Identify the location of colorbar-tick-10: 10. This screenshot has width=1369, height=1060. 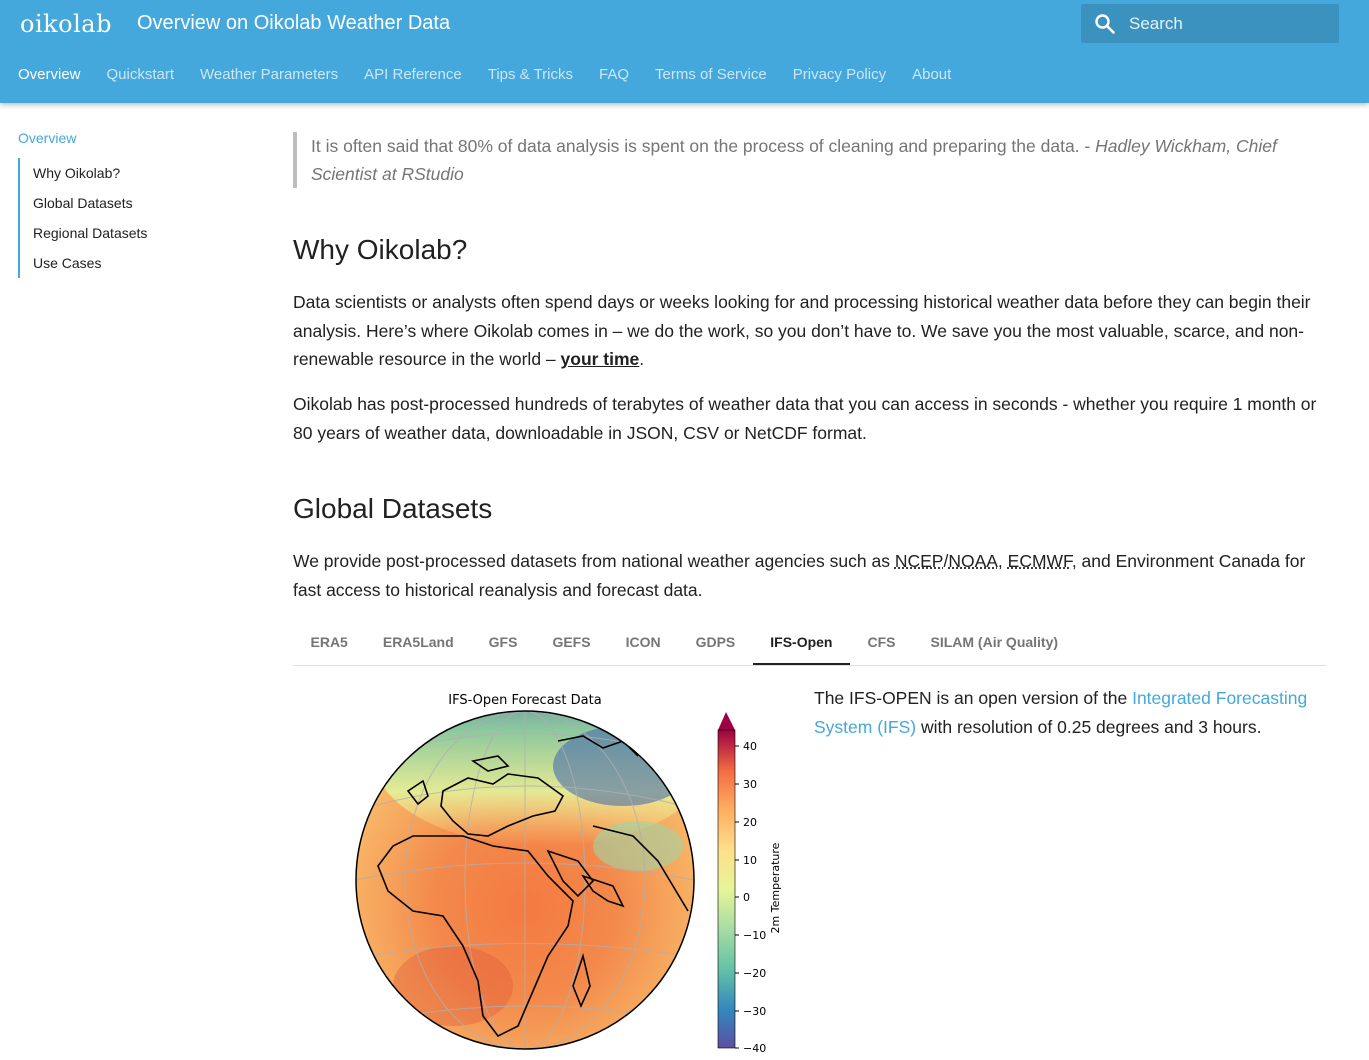
(750, 860).